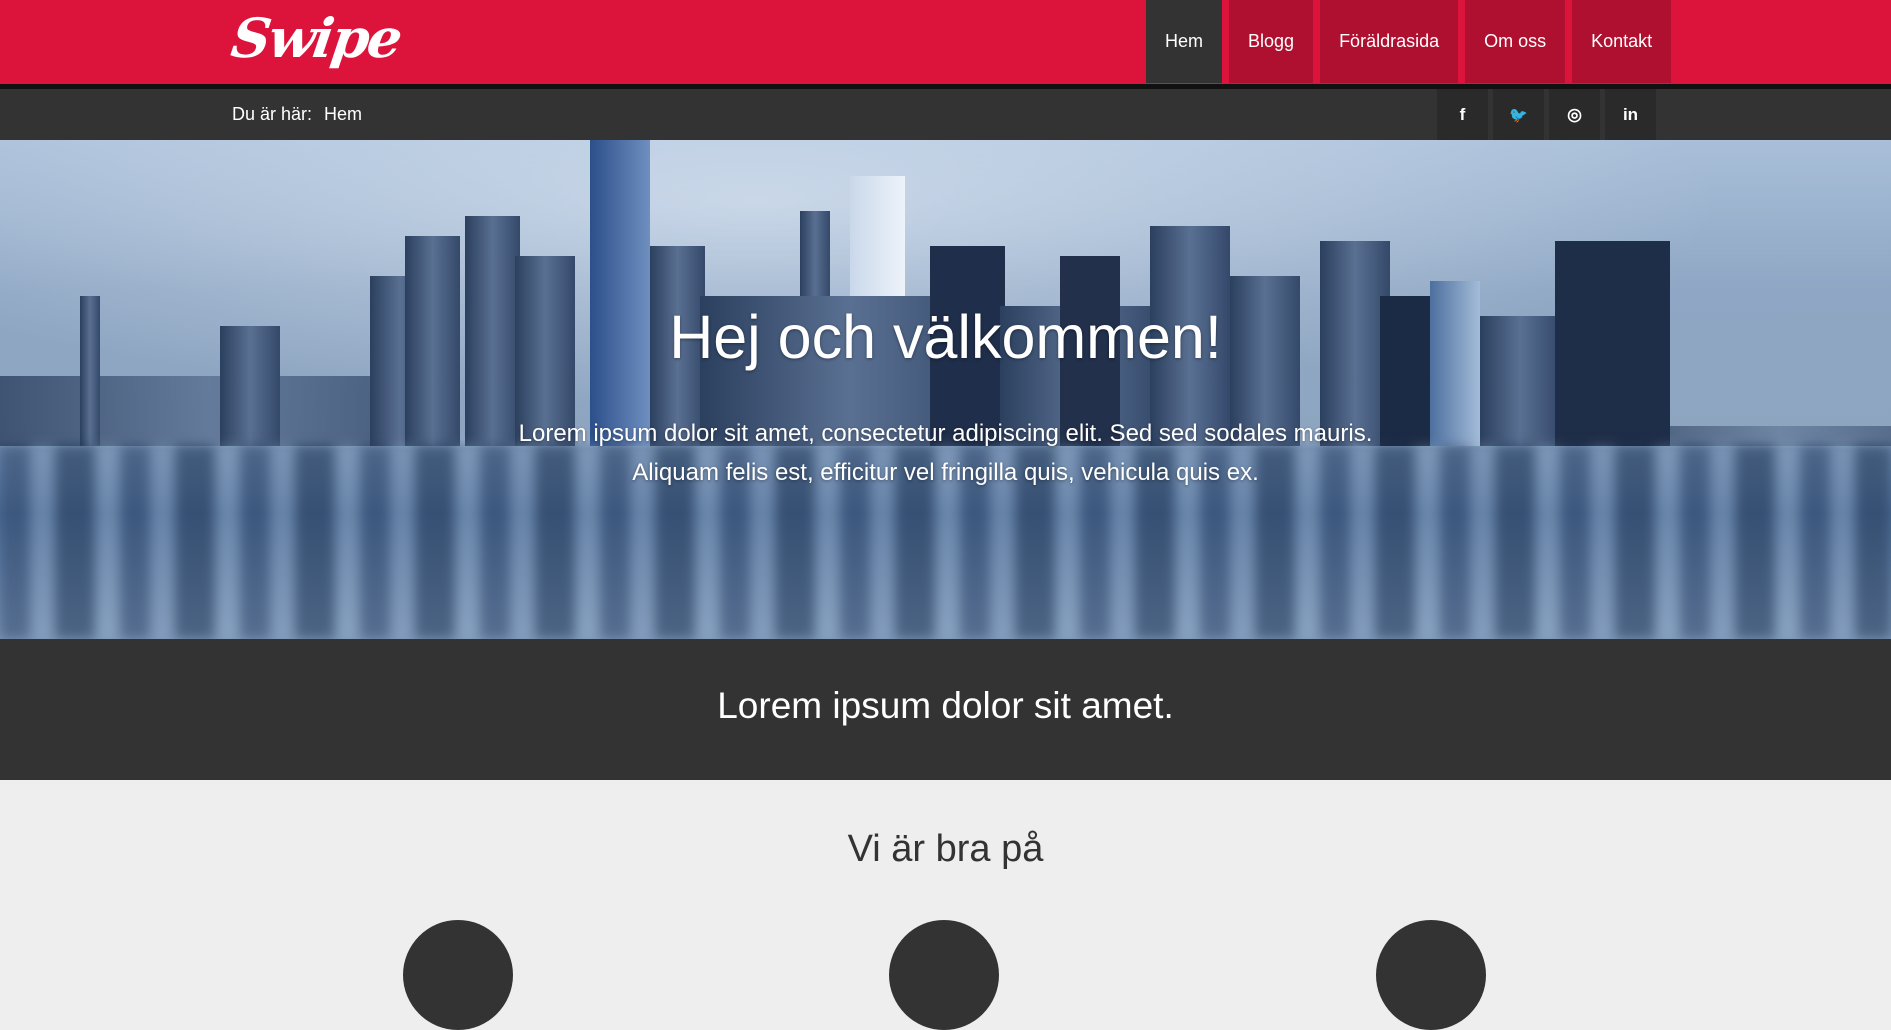 The height and width of the screenshot is (1030, 1891). Describe the element at coordinates (1622, 41) in the screenshot. I see `nav-item-kontakt: Kontakt` at that location.